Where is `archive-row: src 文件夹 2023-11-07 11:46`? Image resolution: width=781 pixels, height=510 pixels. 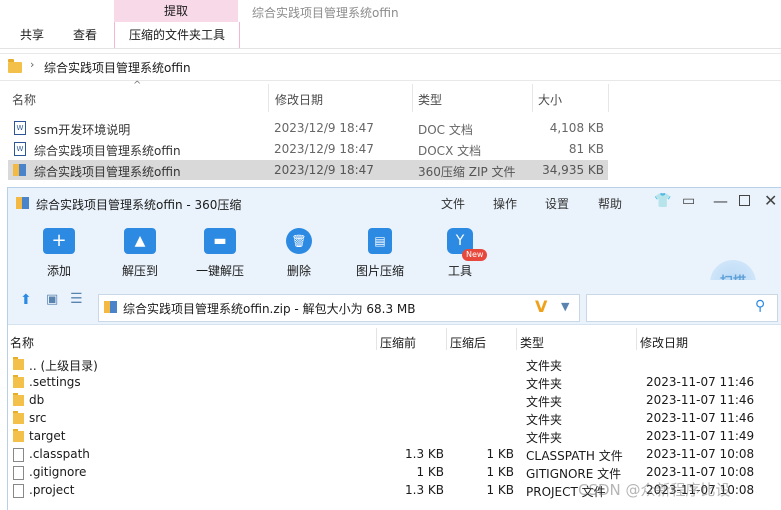
archive-row: src 文件夹 2023-11-07 11:46 is located at coordinates (394, 419).